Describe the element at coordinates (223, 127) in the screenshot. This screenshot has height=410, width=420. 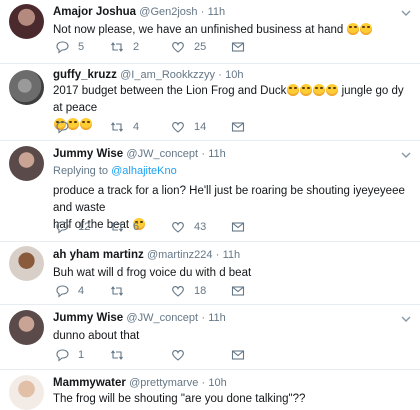
I see `tweet-actions: 4 14` at that location.